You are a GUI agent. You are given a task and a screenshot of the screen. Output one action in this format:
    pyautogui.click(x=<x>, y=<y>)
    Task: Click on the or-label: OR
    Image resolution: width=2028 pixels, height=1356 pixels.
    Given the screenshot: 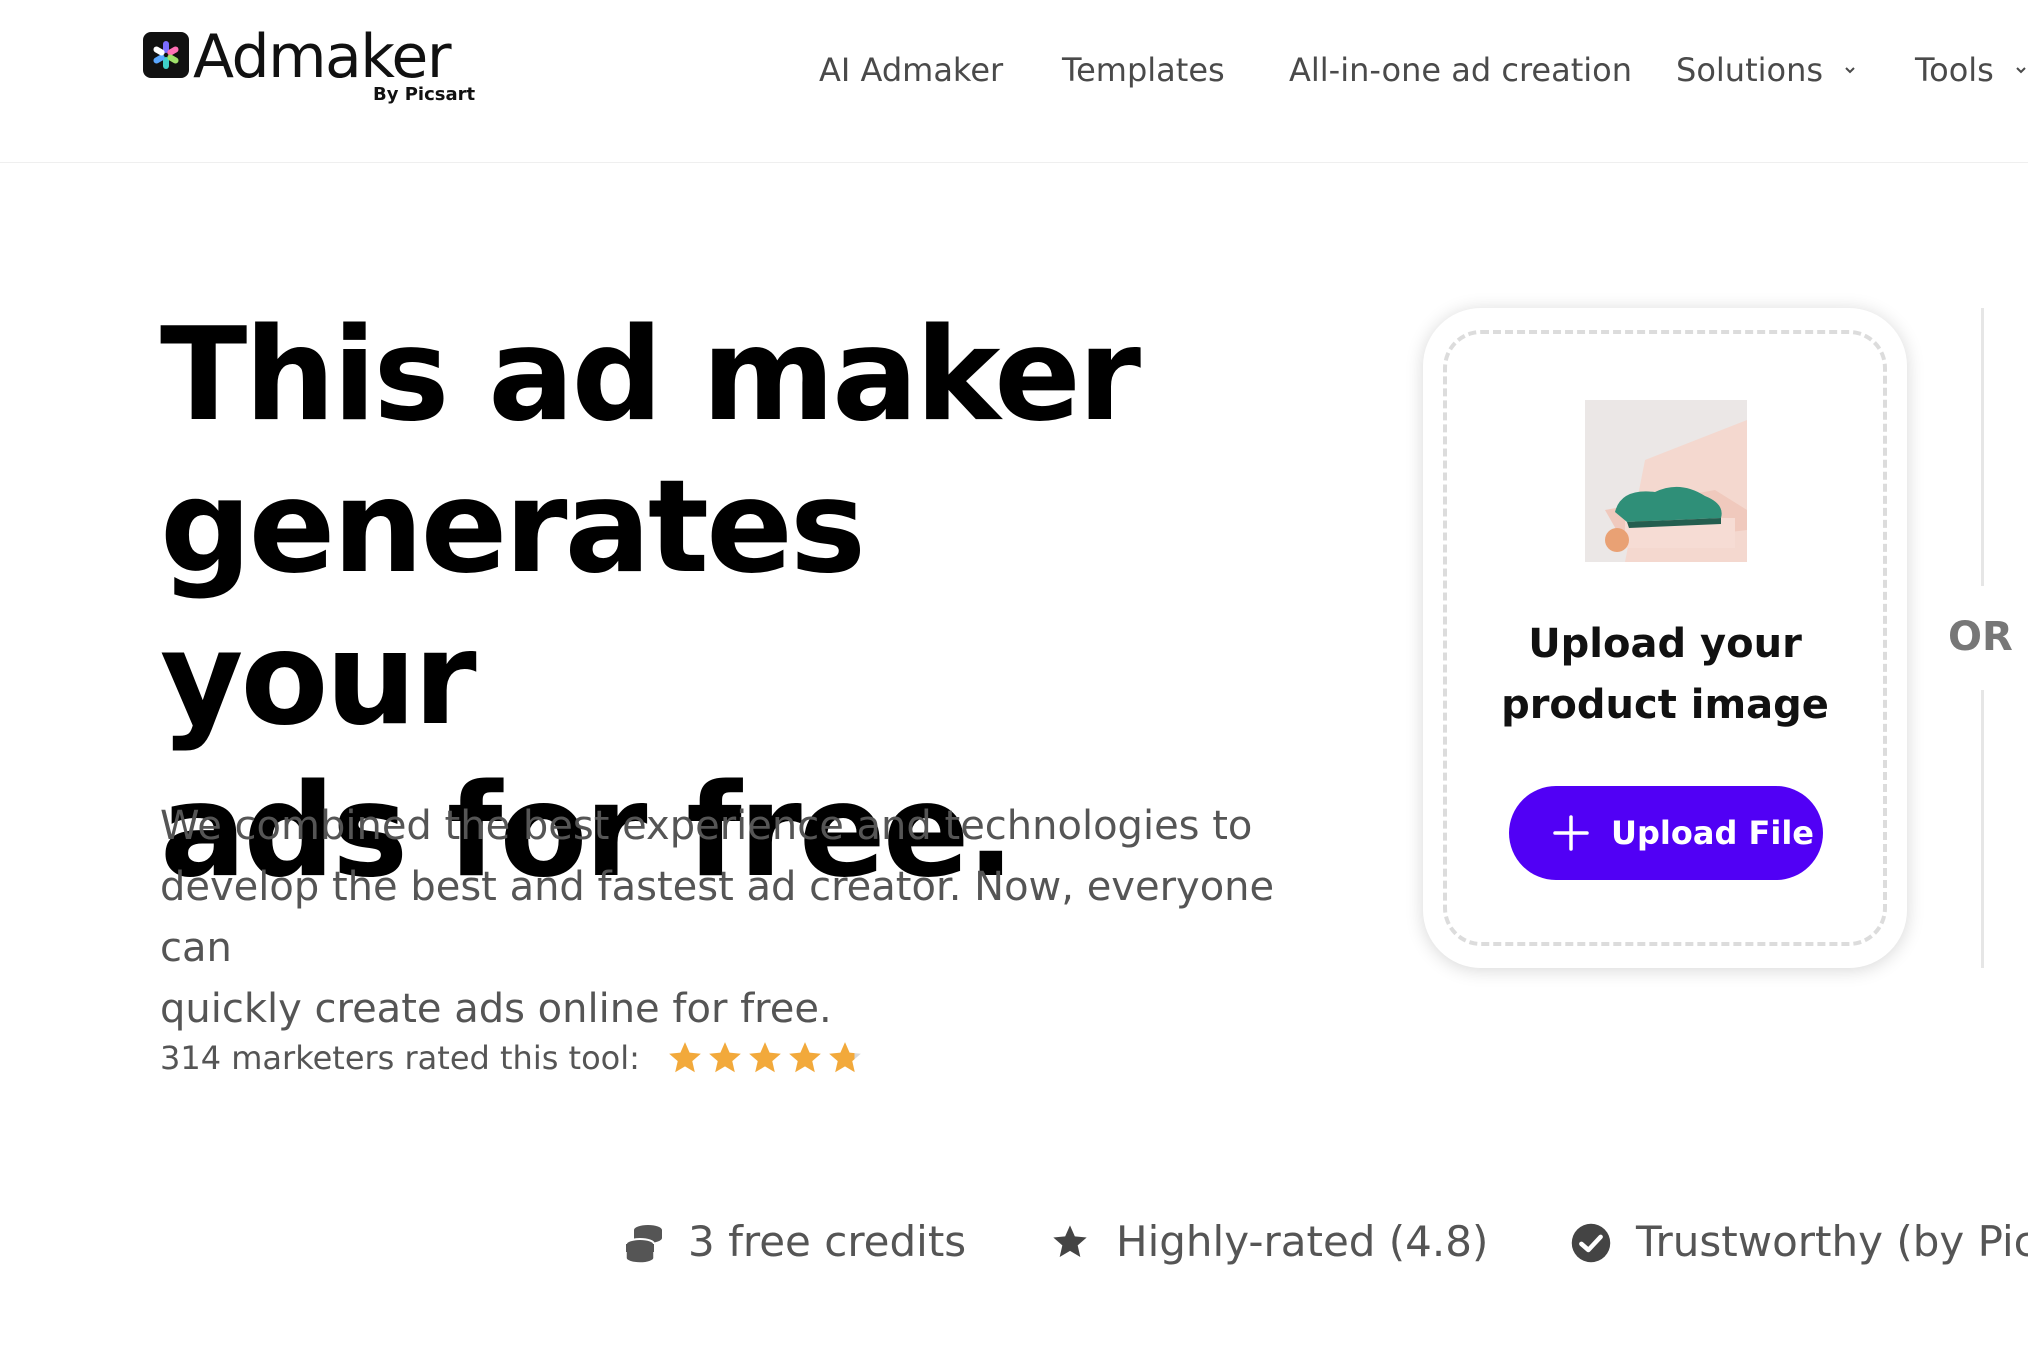 What is the action you would take?
    pyautogui.click(x=1980, y=637)
    